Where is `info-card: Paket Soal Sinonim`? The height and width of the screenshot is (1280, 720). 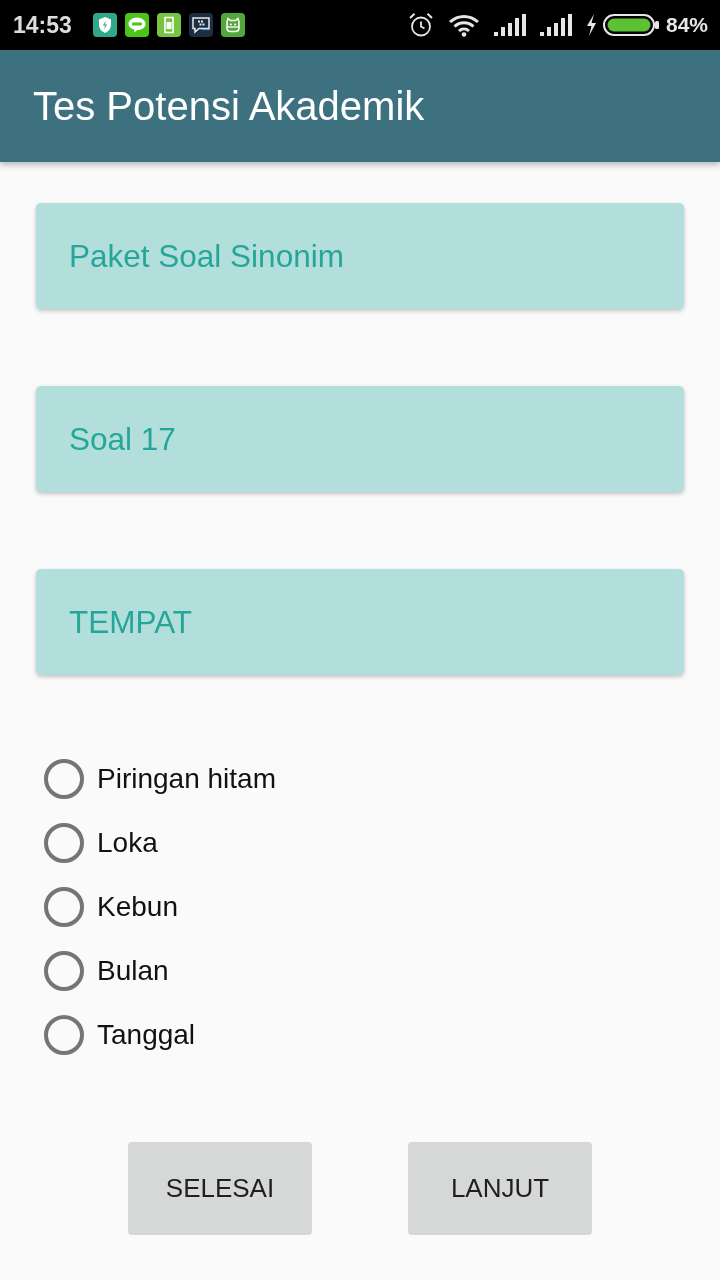 info-card: Paket Soal Sinonim is located at coordinates (360, 256).